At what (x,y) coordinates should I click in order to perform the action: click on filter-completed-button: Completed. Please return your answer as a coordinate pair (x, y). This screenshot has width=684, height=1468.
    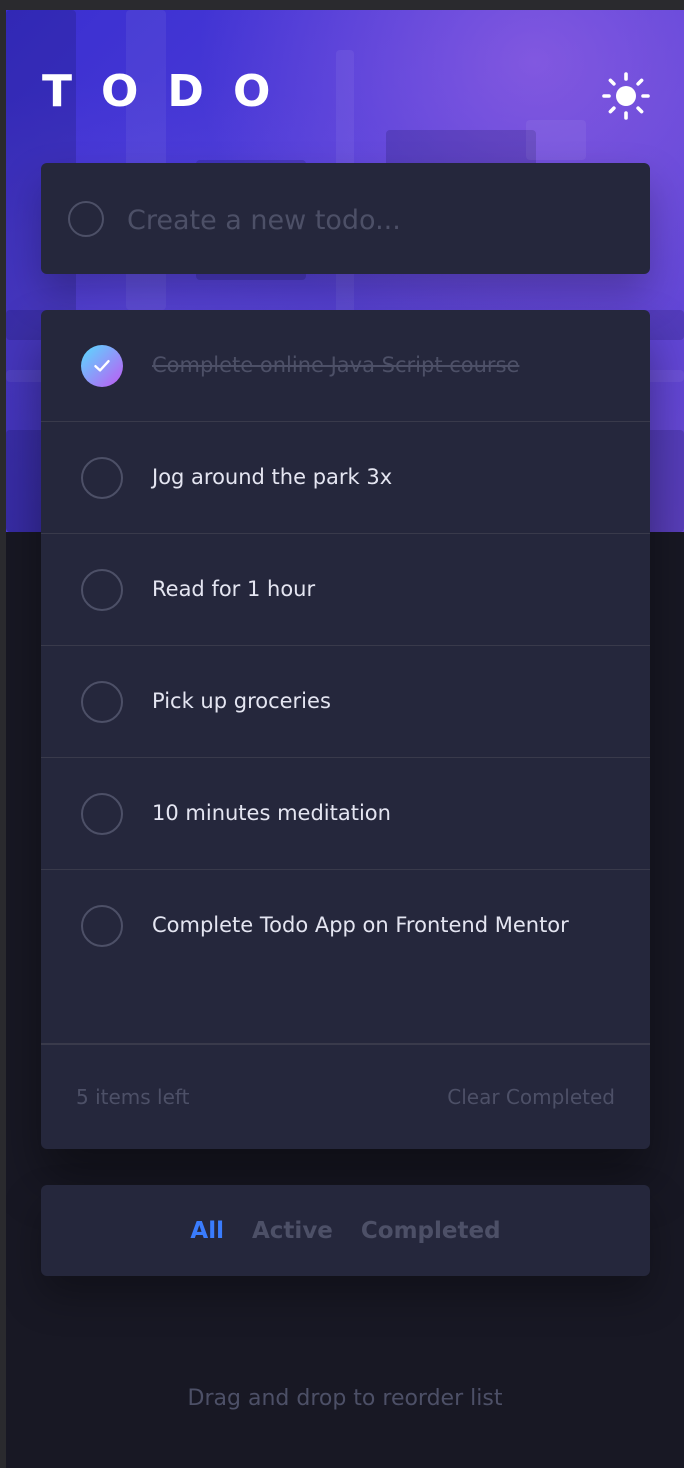
    Looking at the image, I should click on (431, 1231).